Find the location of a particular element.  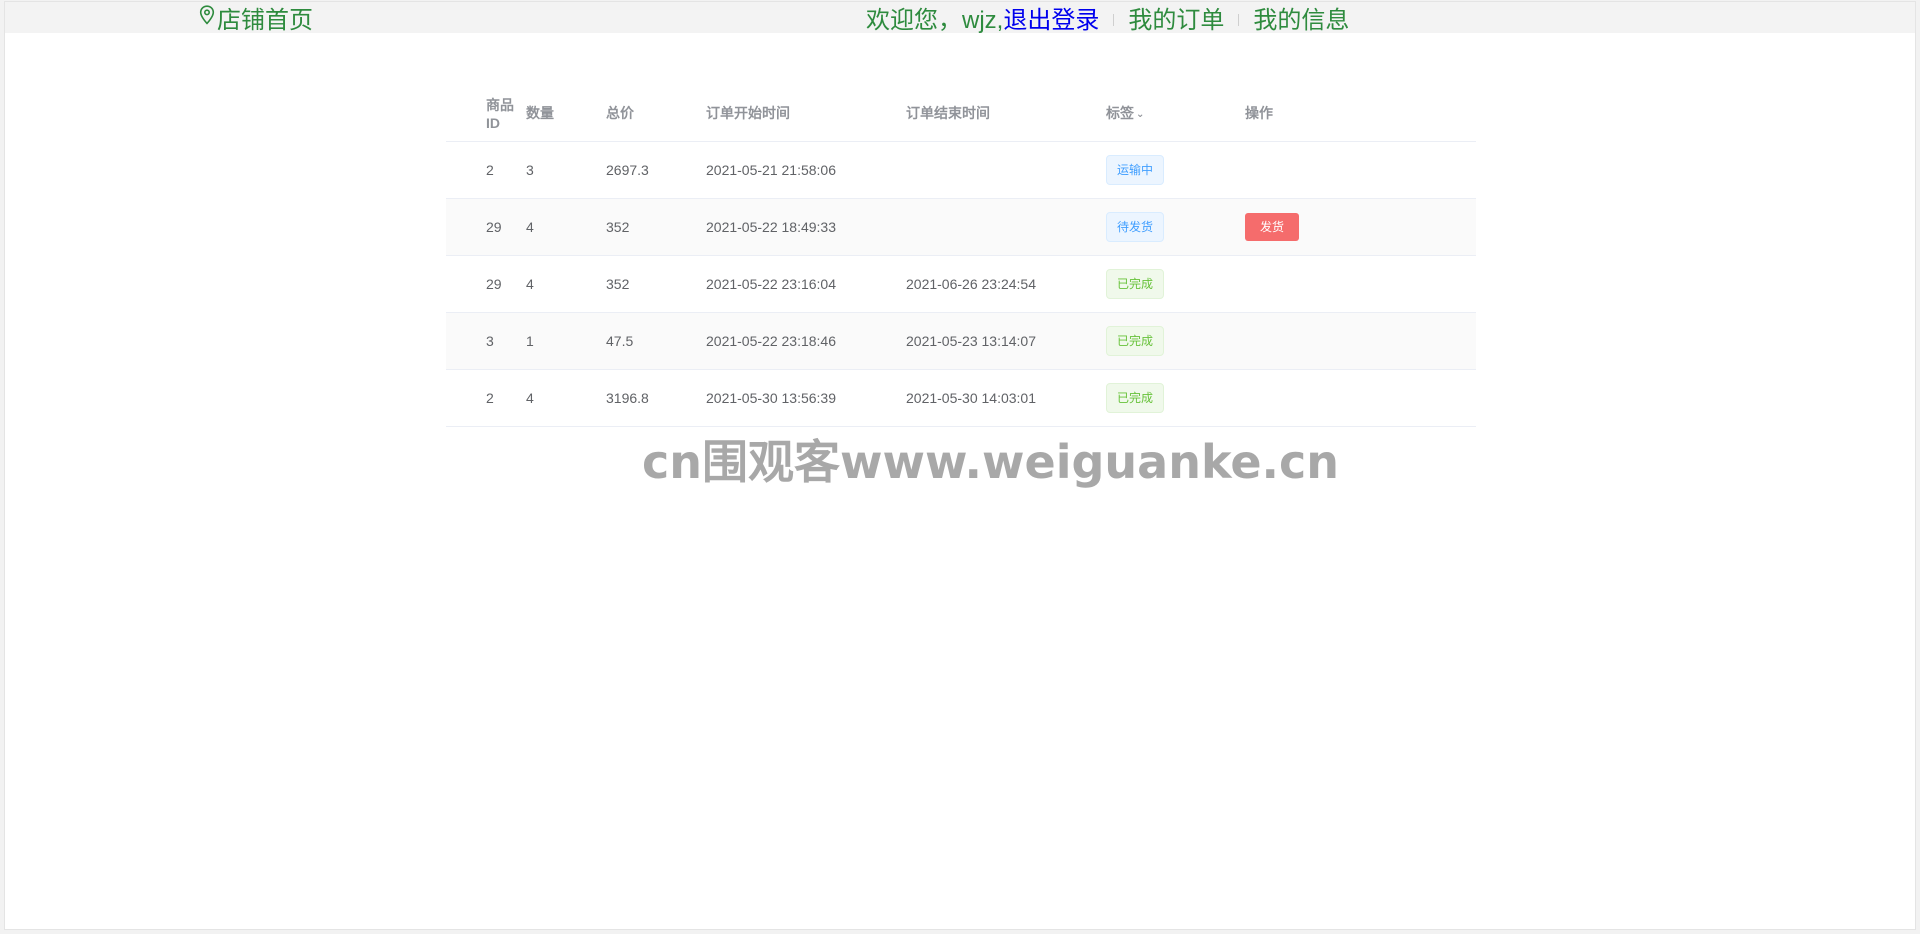

shop-home-label: 店铺首页 is located at coordinates (265, 20).